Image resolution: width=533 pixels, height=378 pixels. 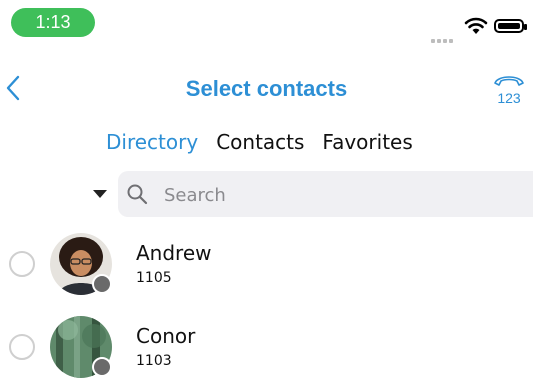 I want to click on battery-icon, so click(x=510, y=26).